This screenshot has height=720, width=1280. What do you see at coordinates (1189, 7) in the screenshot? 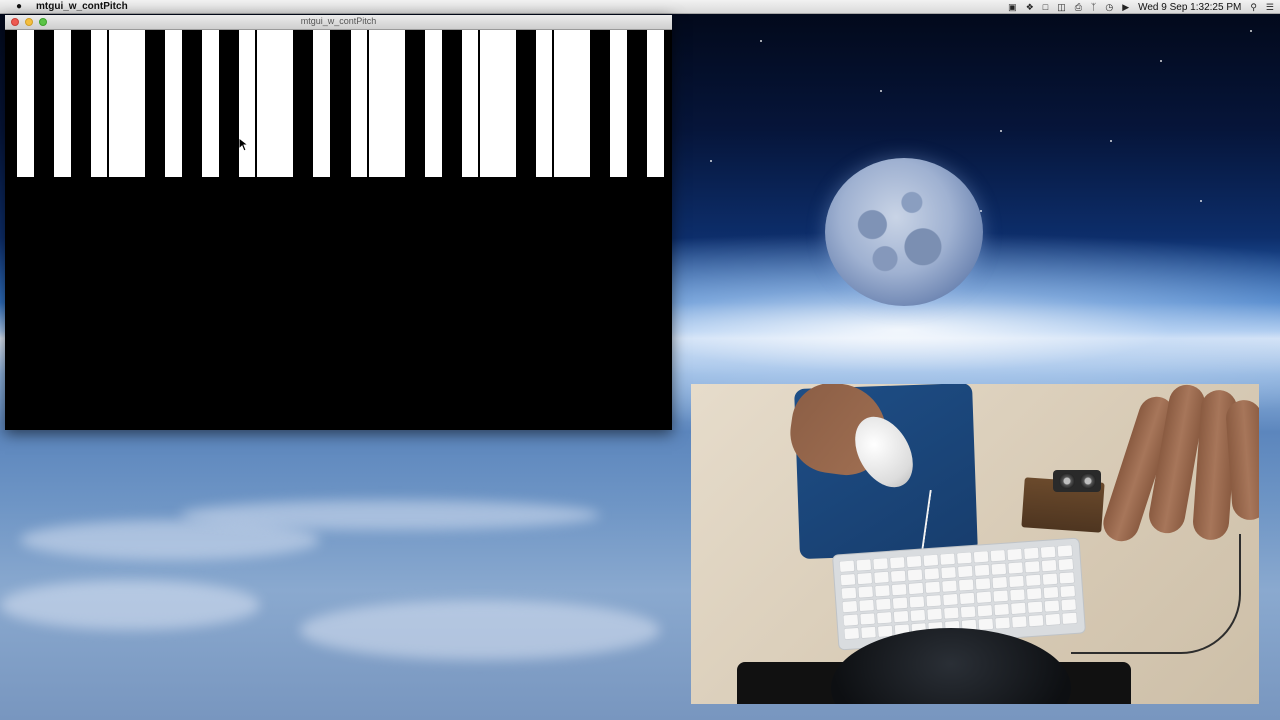
I see `menu-clock: Wed 9 Sep 1:32:25 PM` at bounding box center [1189, 7].